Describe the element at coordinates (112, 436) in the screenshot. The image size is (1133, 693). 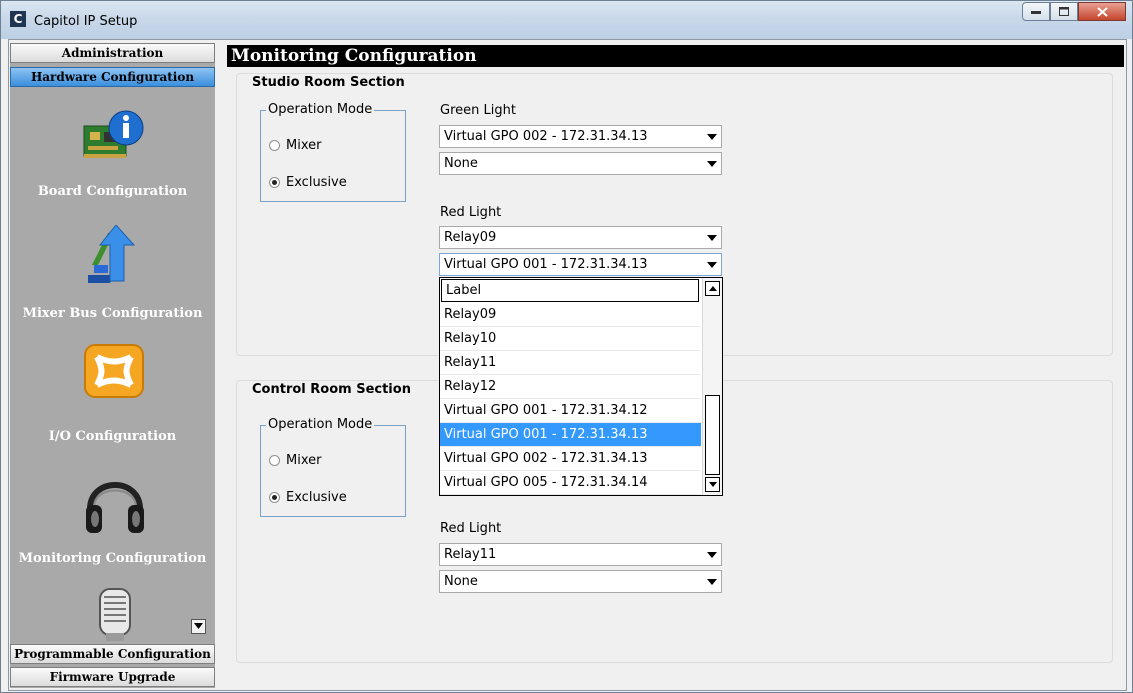
I see `sidebar-item-label-io: I/O Configuration` at that location.